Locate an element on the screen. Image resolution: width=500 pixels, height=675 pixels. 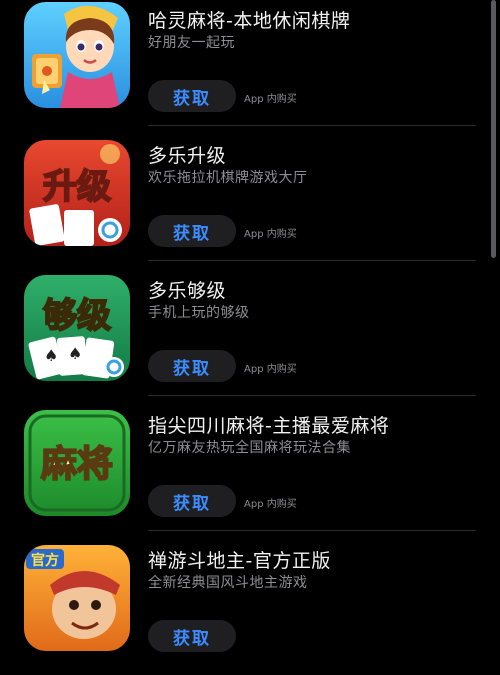
duole-shengji-icon: 升级 is located at coordinates (77, 193).